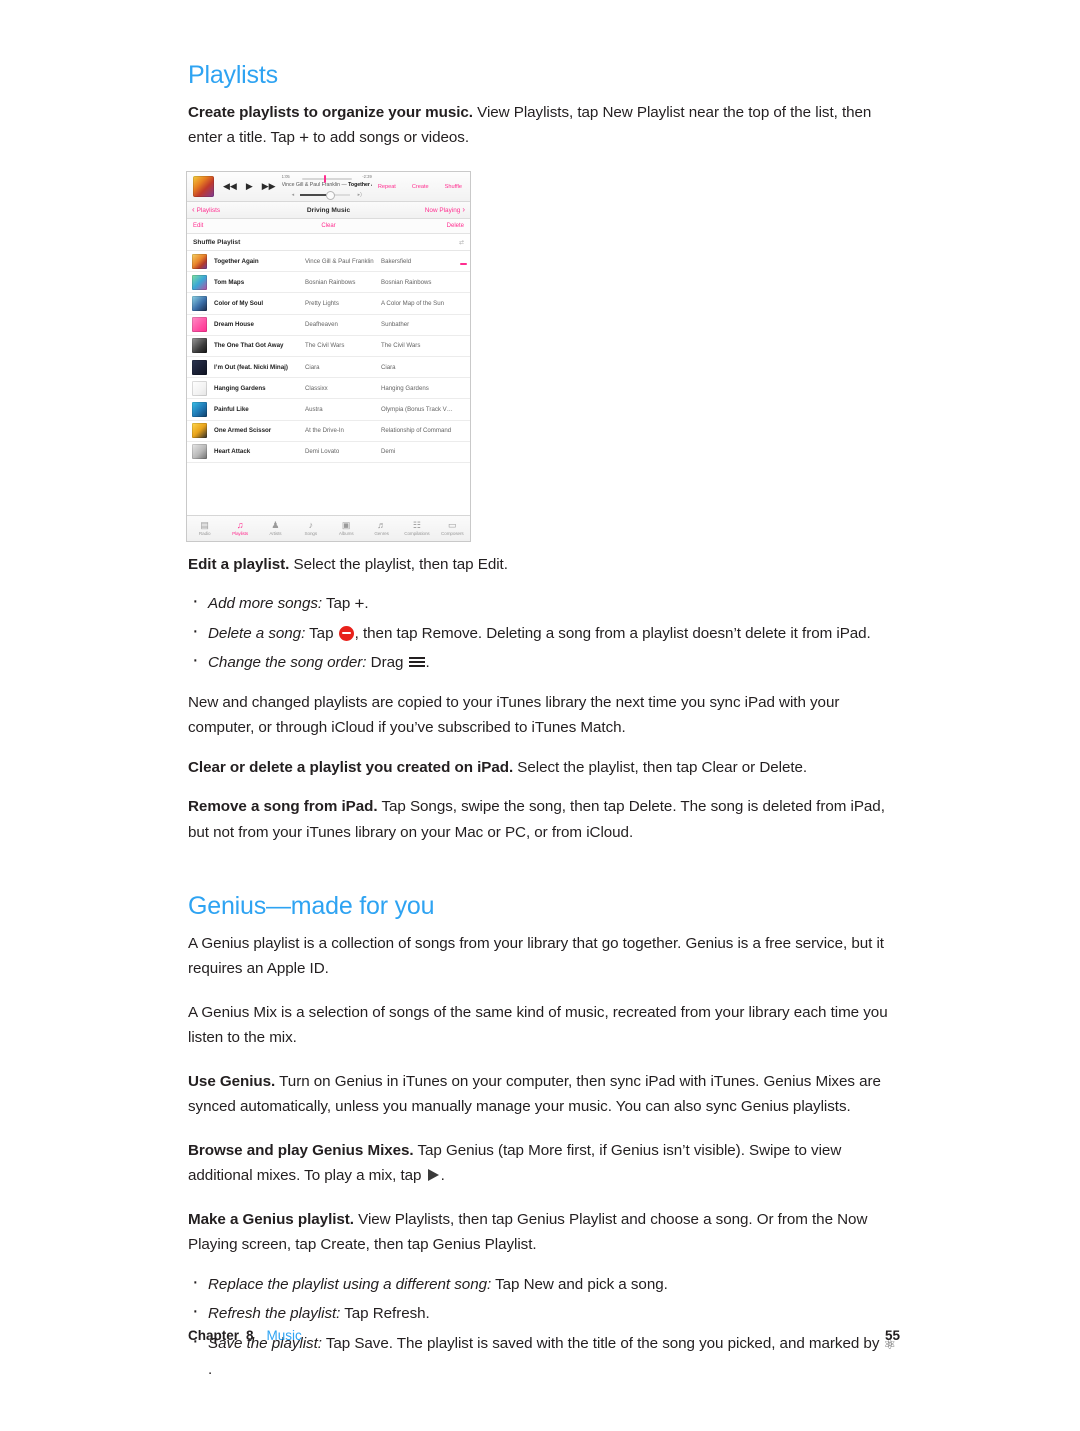 This screenshot has height=1431, width=1080. What do you see at coordinates (406, 282) in the screenshot?
I see `song-album: Bosnian Rainbows` at bounding box center [406, 282].